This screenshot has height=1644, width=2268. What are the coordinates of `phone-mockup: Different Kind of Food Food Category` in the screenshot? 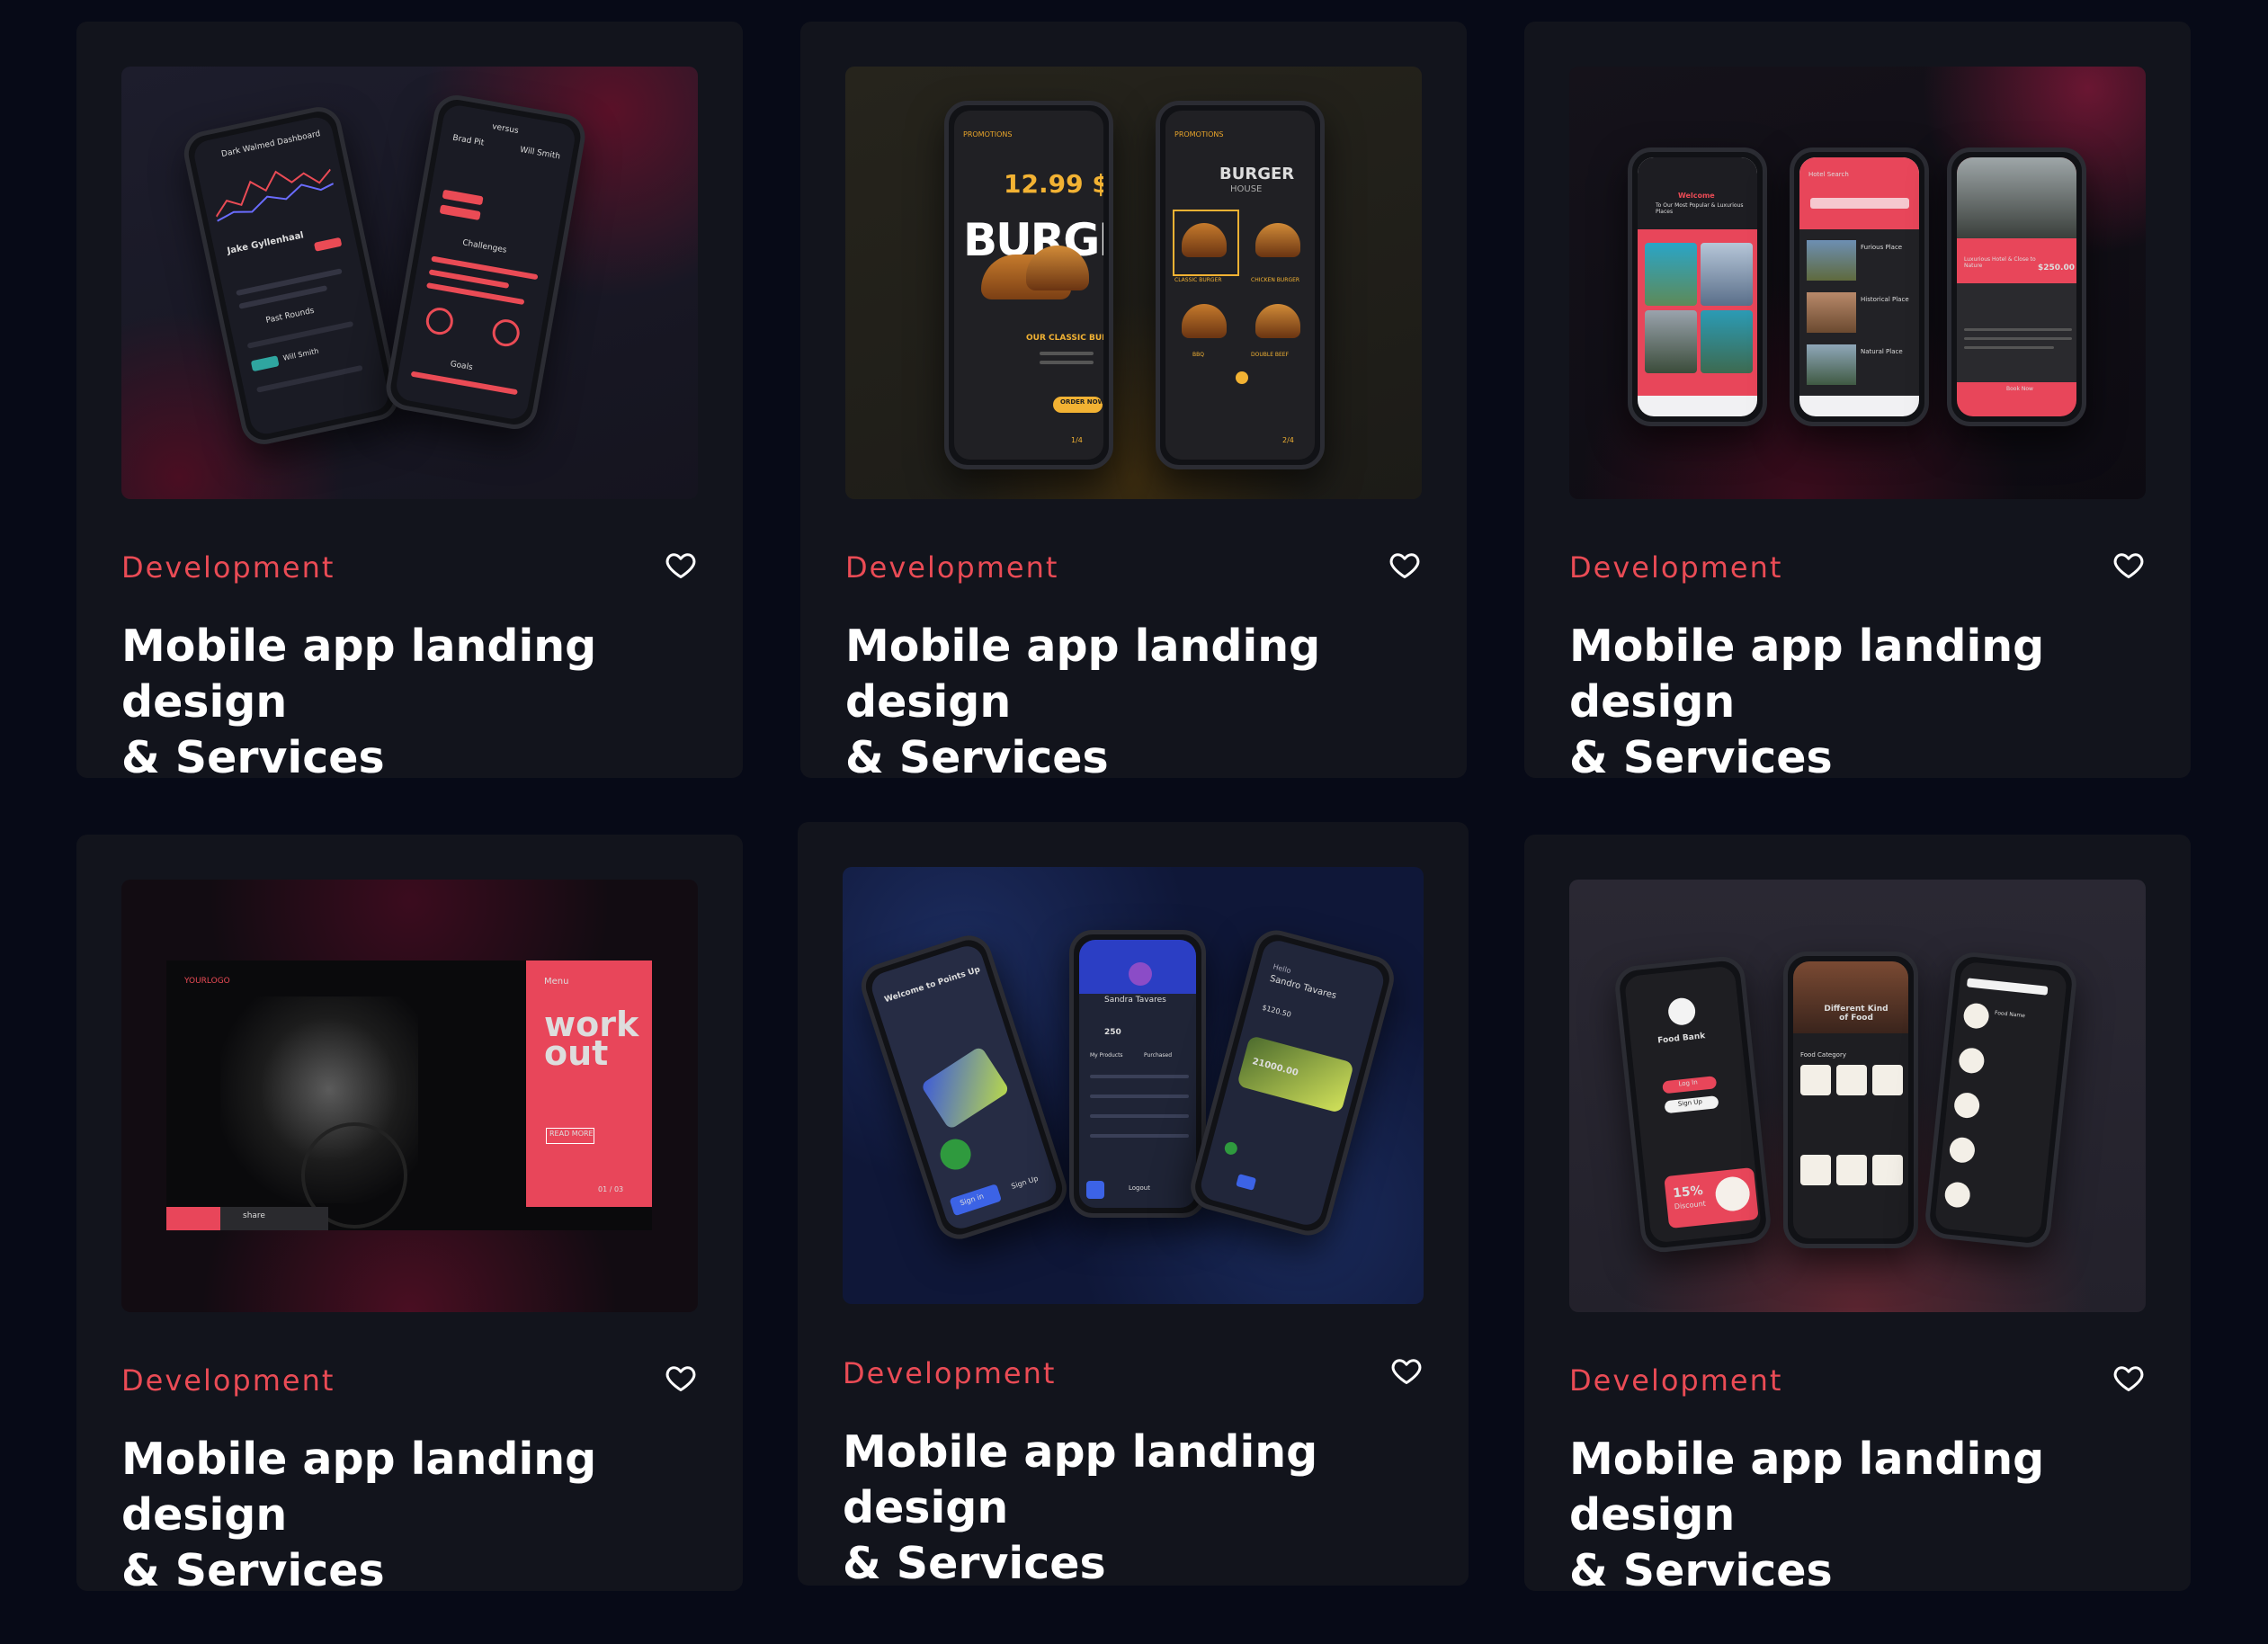 It's located at (1851, 1100).